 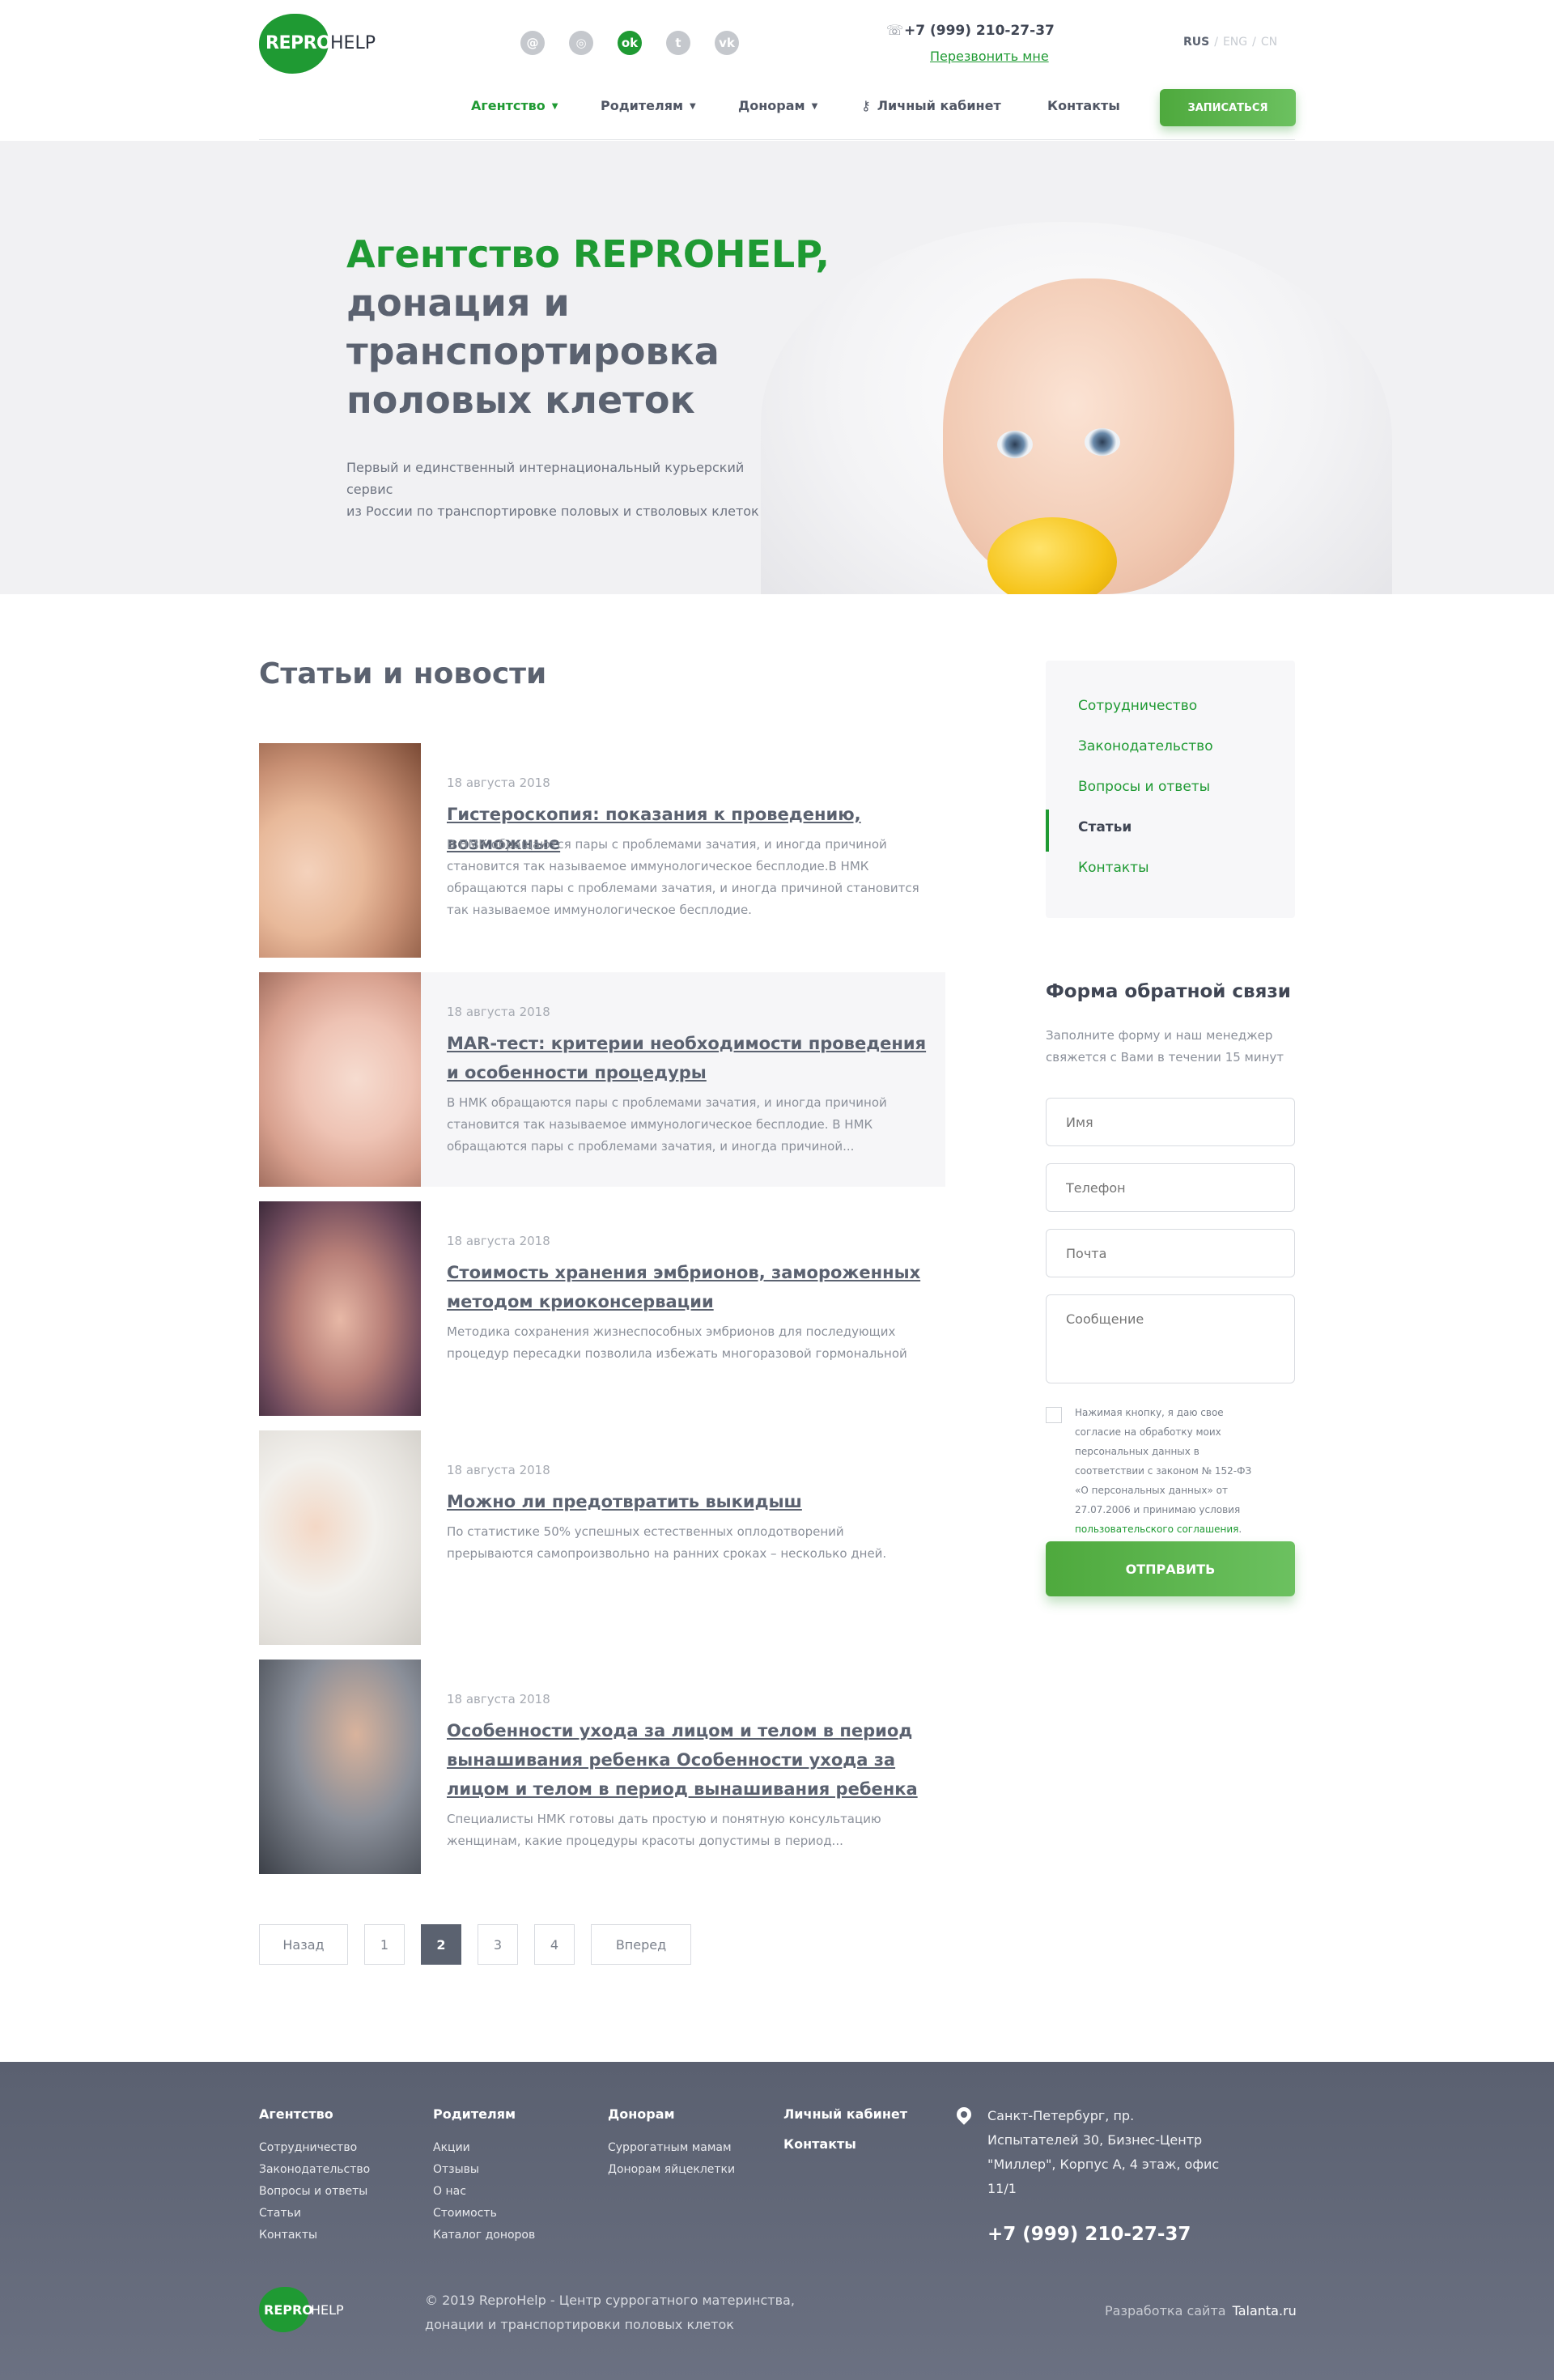 I want to click on logo-help-text: HELP, so click(x=353, y=43).